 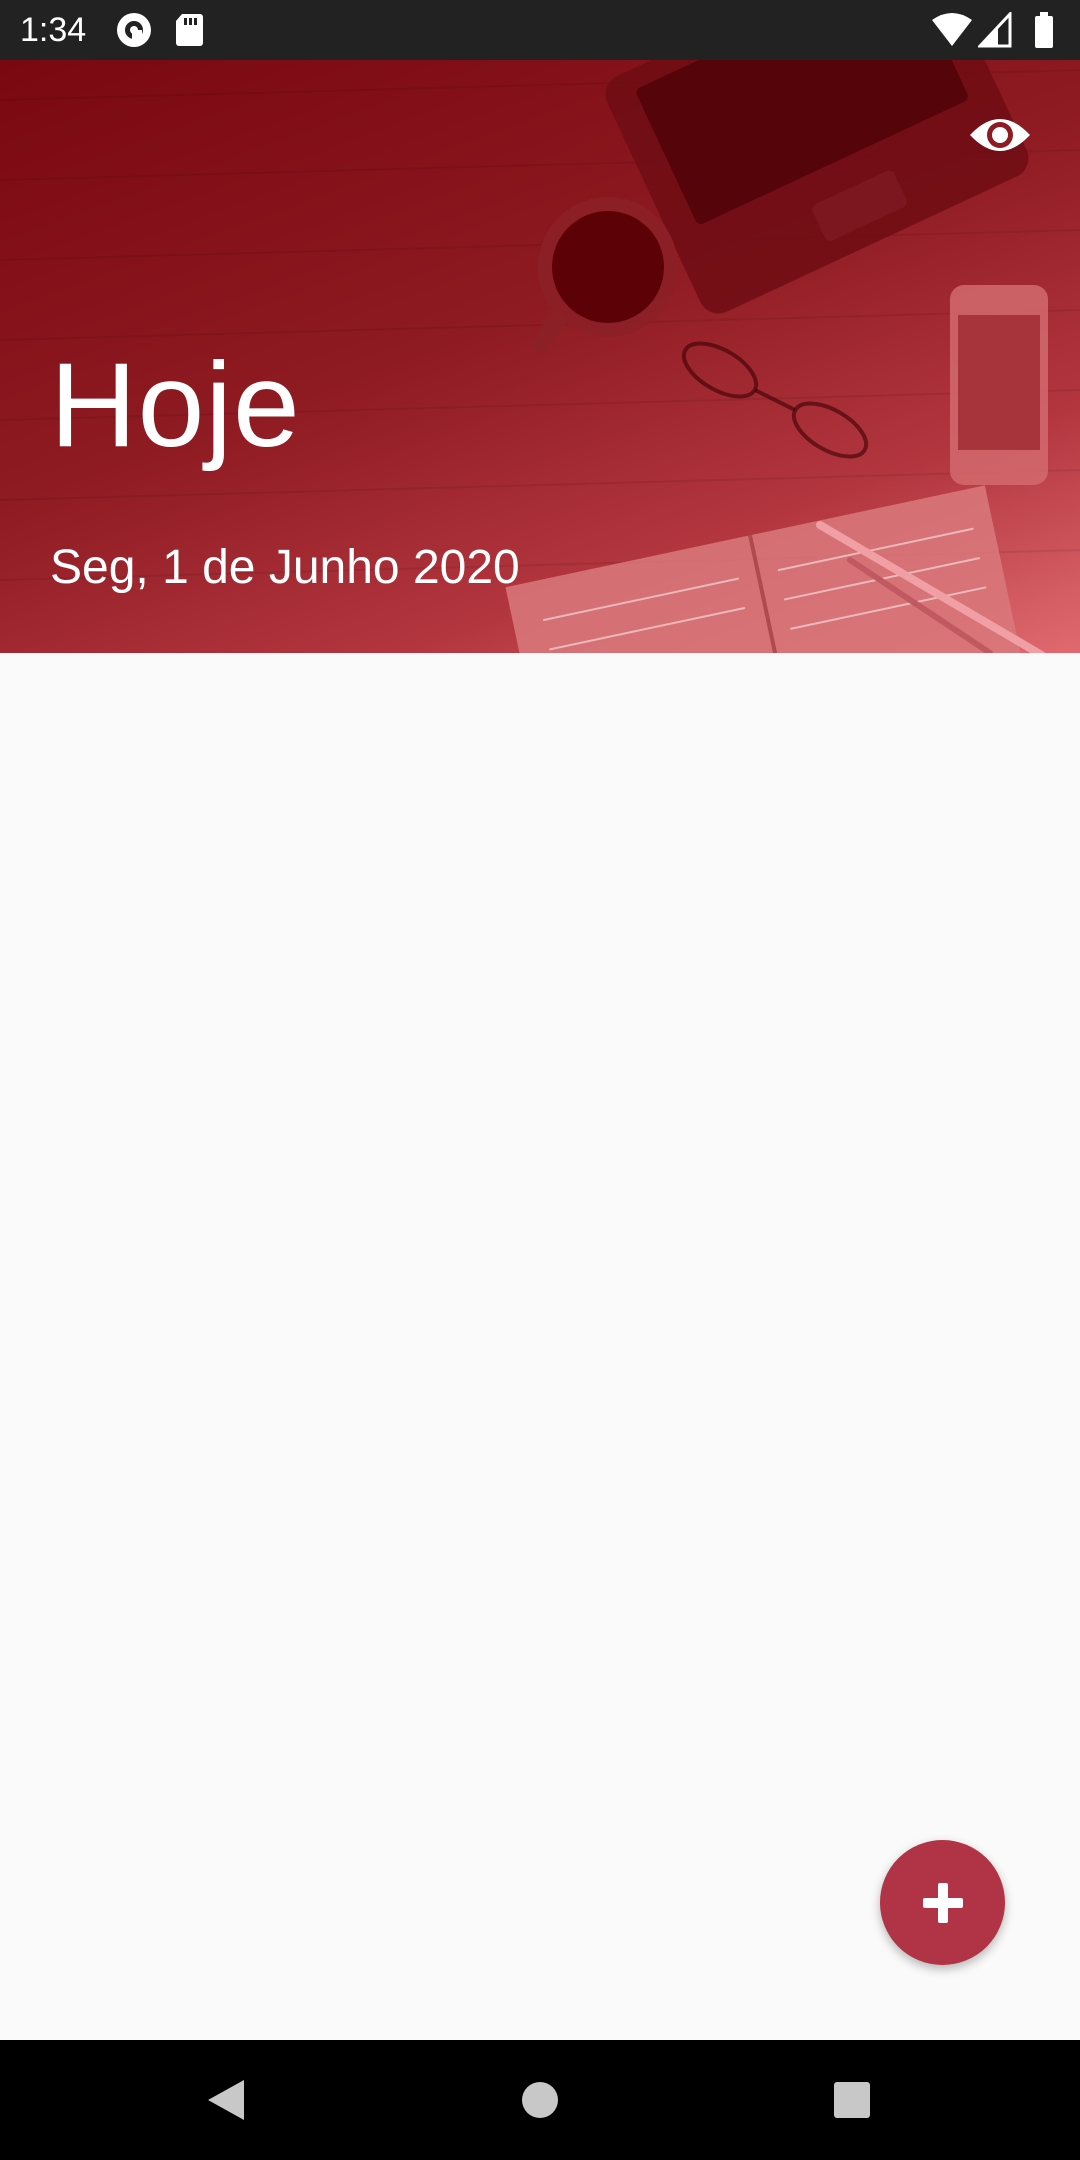 I want to click on visibility-toggle-button, so click(x=1000, y=135).